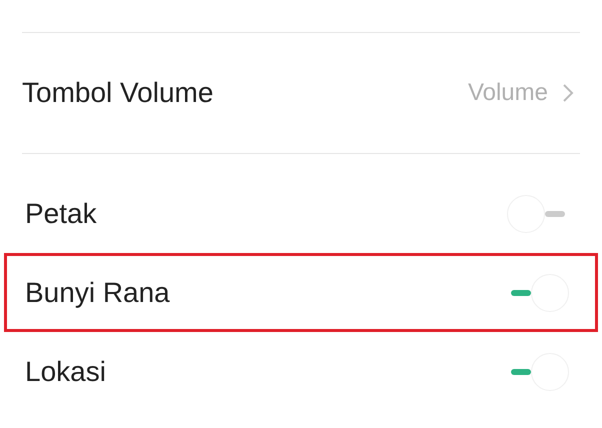 The width and height of the screenshot is (602, 428). Describe the element at coordinates (568, 93) in the screenshot. I see `chevron-right-icon` at that location.